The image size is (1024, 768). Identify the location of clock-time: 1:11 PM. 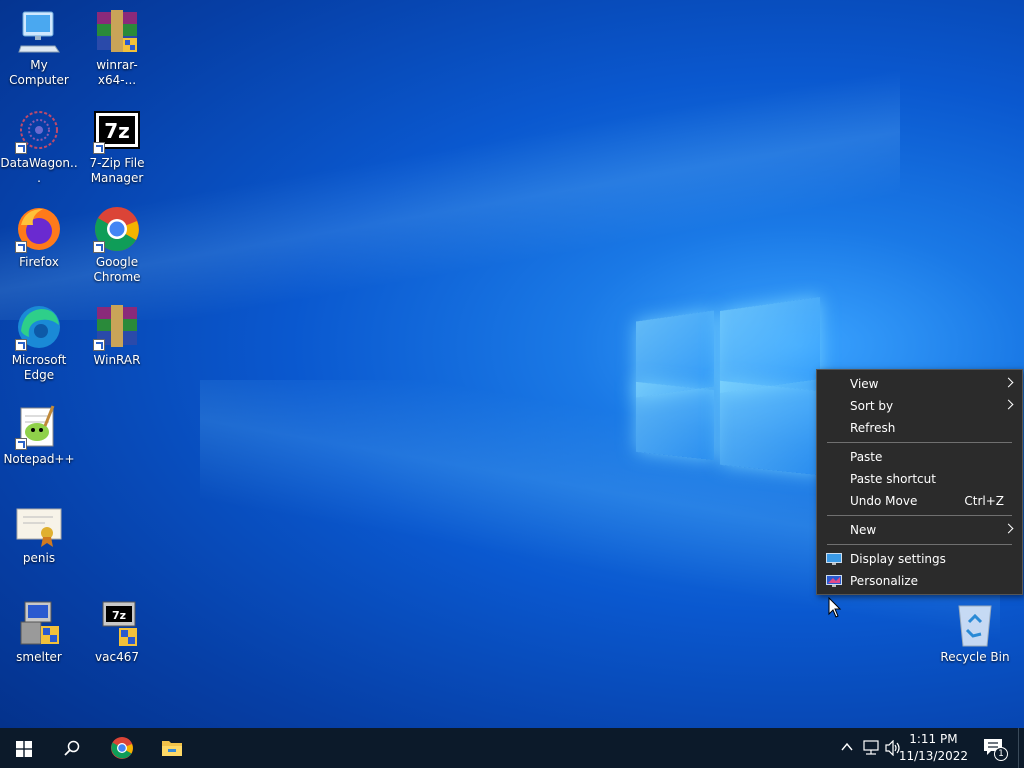
(933, 739).